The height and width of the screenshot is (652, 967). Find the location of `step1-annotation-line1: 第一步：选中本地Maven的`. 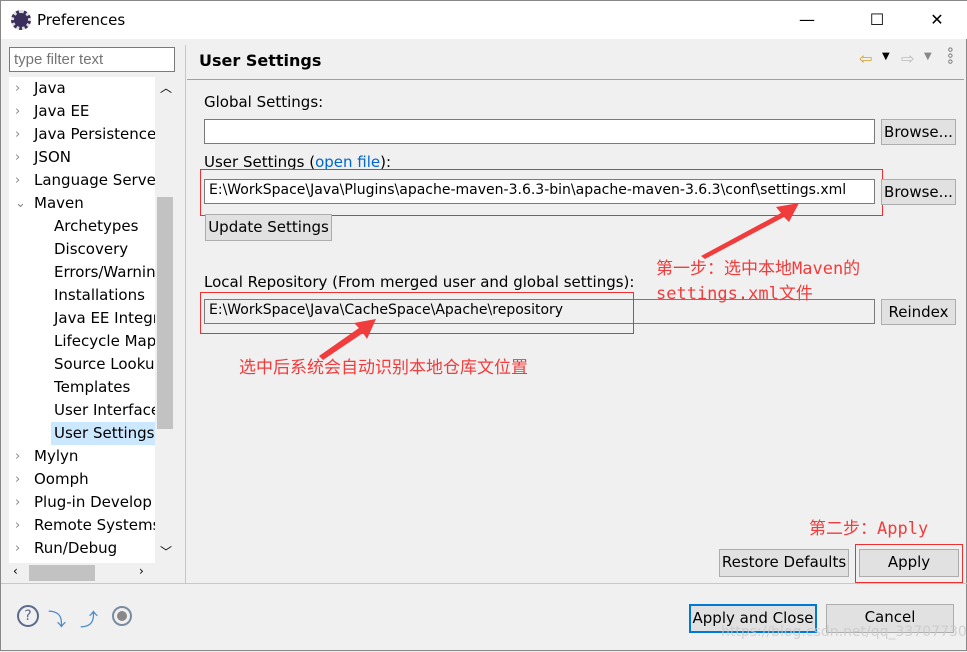

step1-annotation-line1: 第一步：选中本地Maven的 is located at coordinates (758, 269).